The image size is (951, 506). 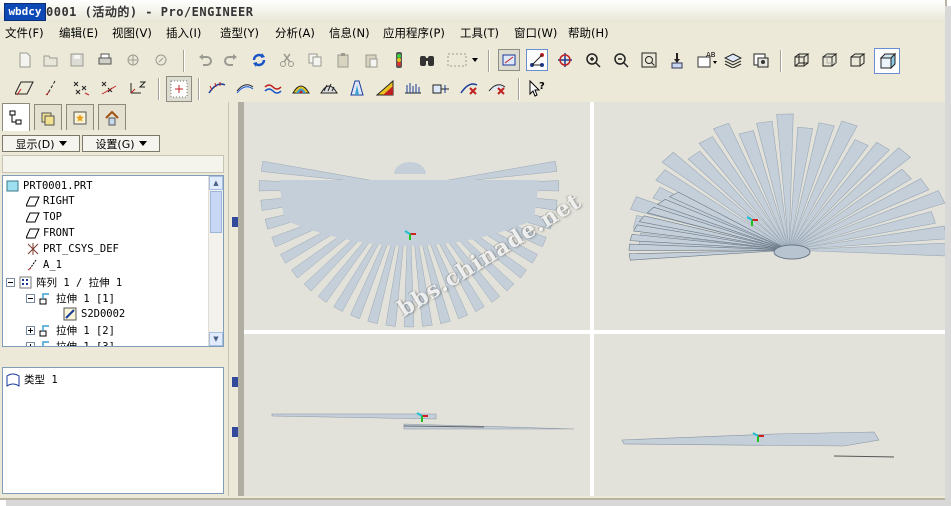 What do you see at coordinates (588, 33) in the screenshot?
I see `menu-help: 帮助(H)` at bounding box center [588, 33].